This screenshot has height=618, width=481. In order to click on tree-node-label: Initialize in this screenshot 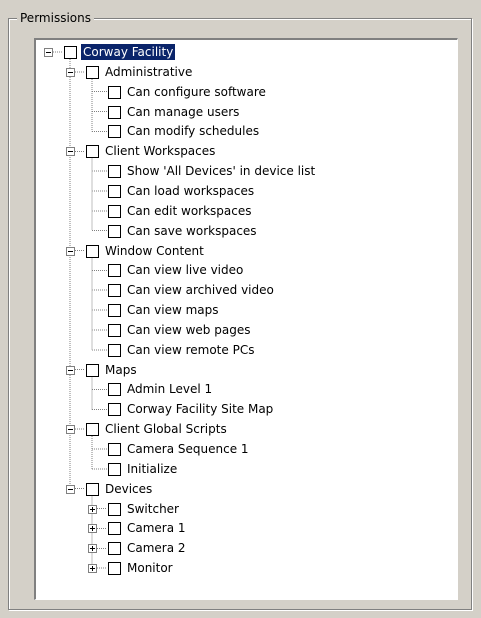, I will do `click(152, 469)`.